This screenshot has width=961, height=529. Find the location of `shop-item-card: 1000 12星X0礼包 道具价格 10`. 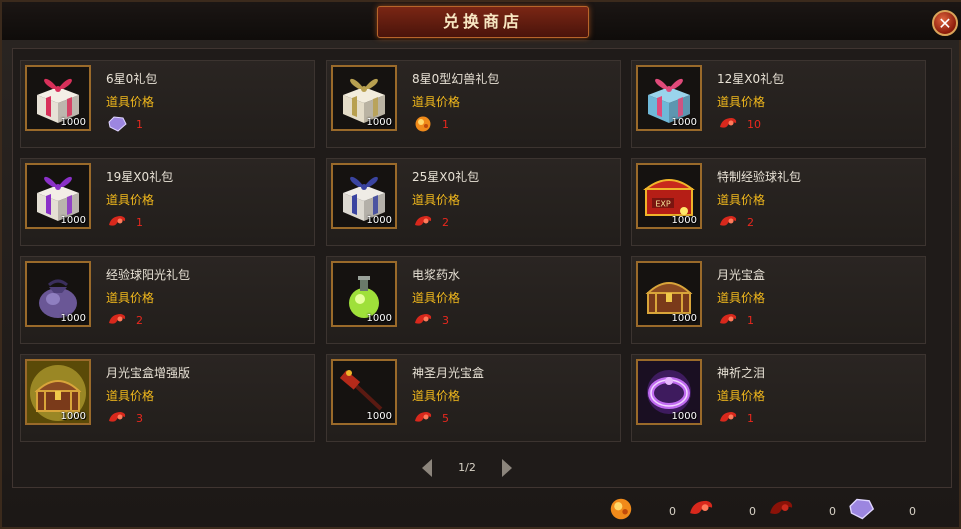

shop-item-card: 1000 12星X0礼包 道具价格 10 is located at coordinates (778, 104).